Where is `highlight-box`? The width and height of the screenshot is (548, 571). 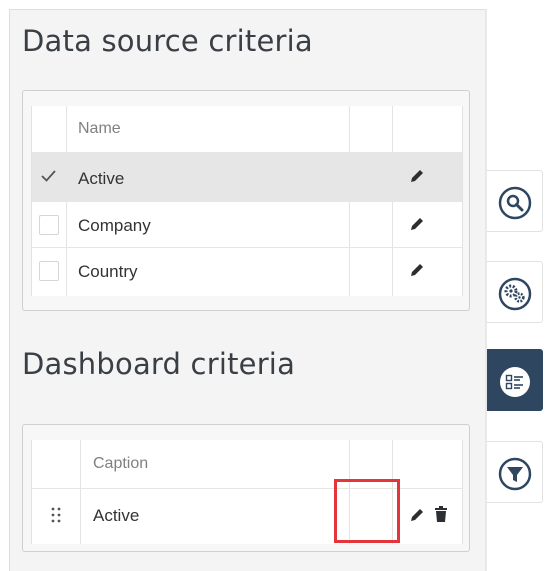 highlight-box is located at coordinates (367, 511).